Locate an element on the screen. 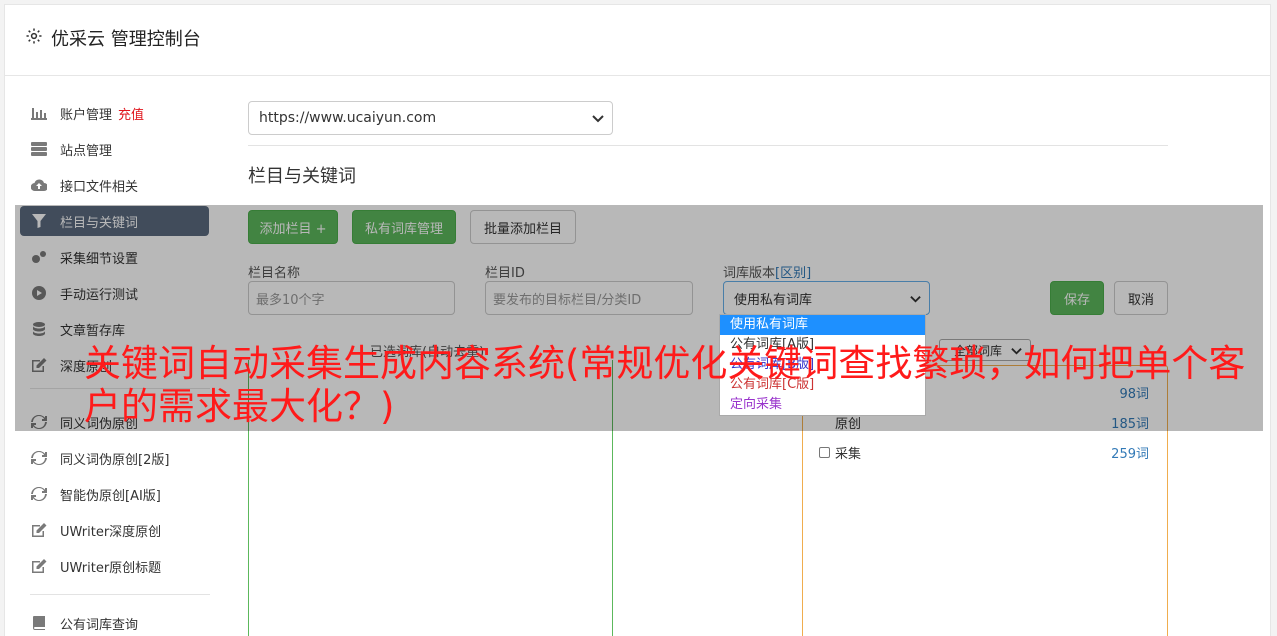 This screenshot has height=636, width=1277. sidebar-item-label: UWriter原创标题 is located at coordinates (111, 568).